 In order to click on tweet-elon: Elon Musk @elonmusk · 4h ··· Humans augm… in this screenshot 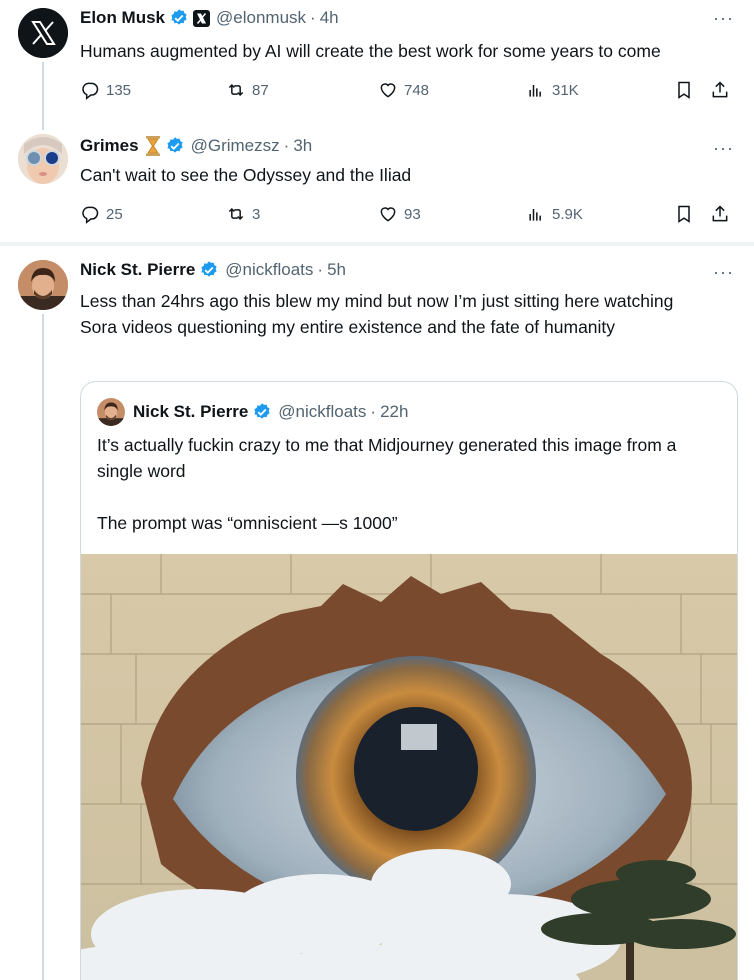, I will do `click(377, 61)`.